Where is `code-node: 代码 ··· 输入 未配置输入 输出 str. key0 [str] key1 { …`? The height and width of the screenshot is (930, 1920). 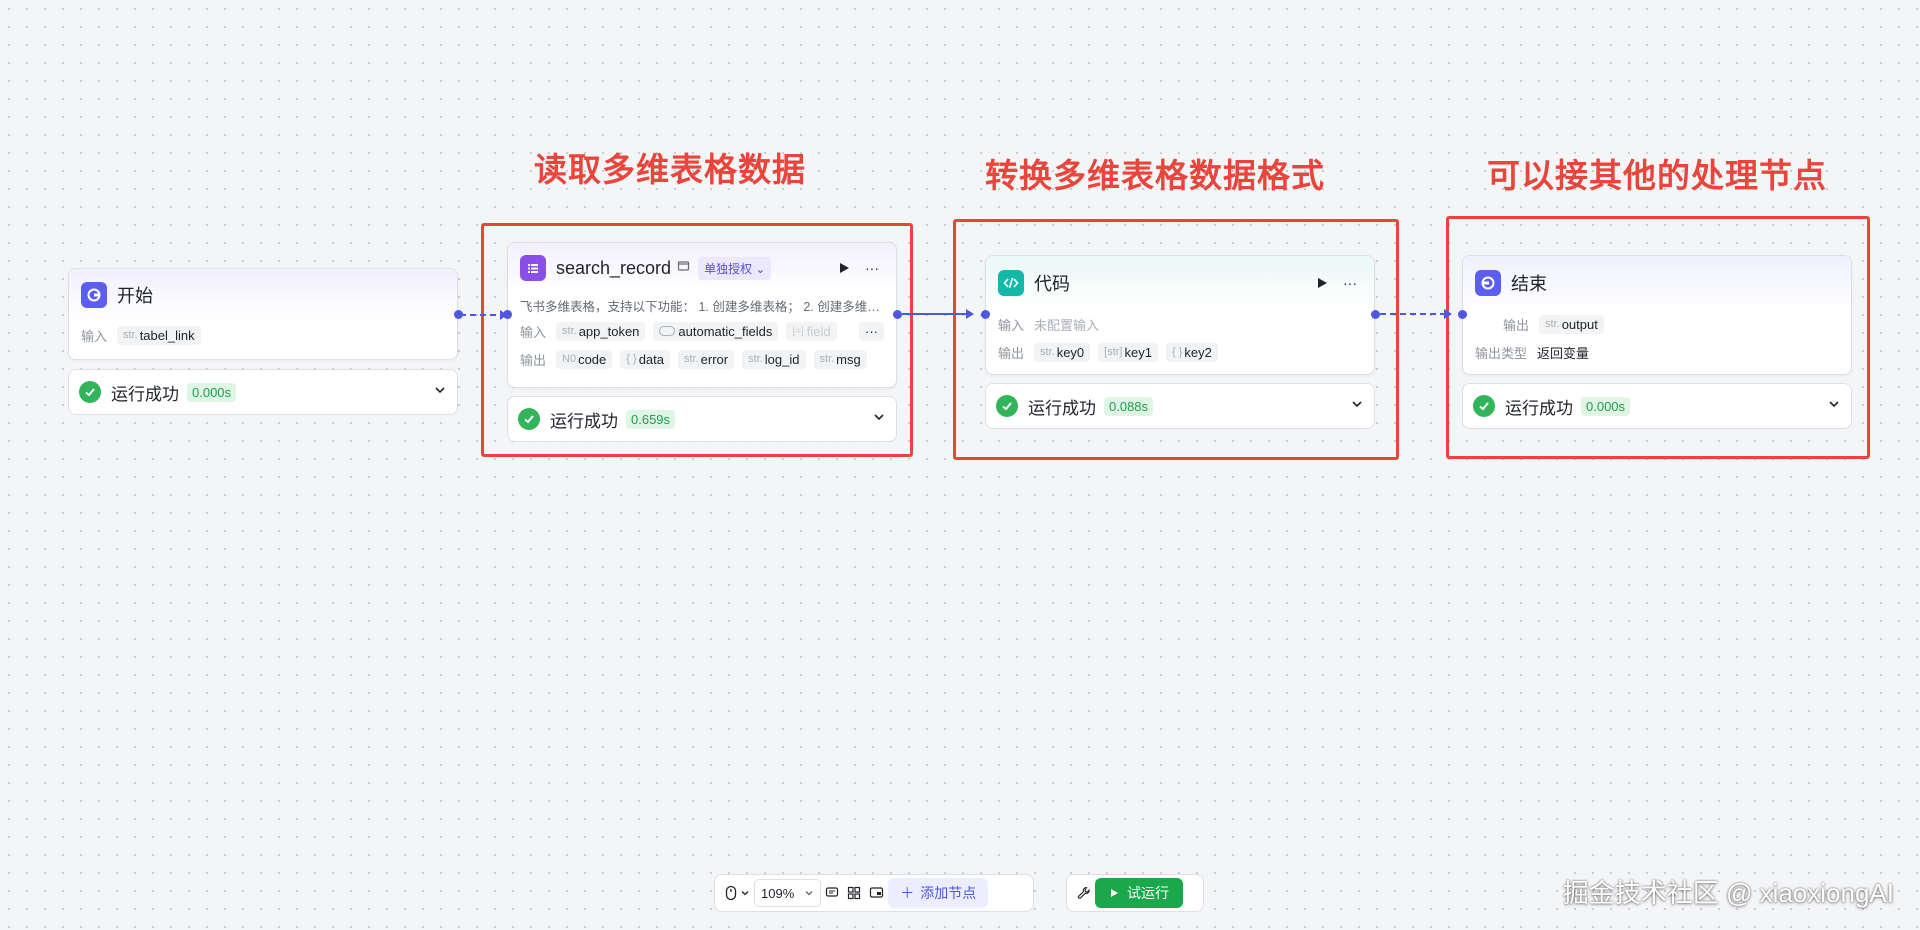
code-node: 代码 ··· 输入 未配置输入 输出 str. key0 [str] key1 { … is located at coordinates (1180, 315).